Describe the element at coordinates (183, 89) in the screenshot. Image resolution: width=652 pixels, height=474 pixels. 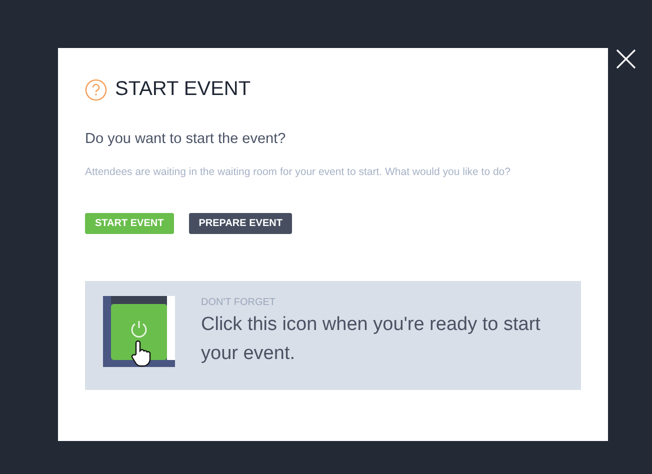
I see `dialog-title: START EVENT` at that location.